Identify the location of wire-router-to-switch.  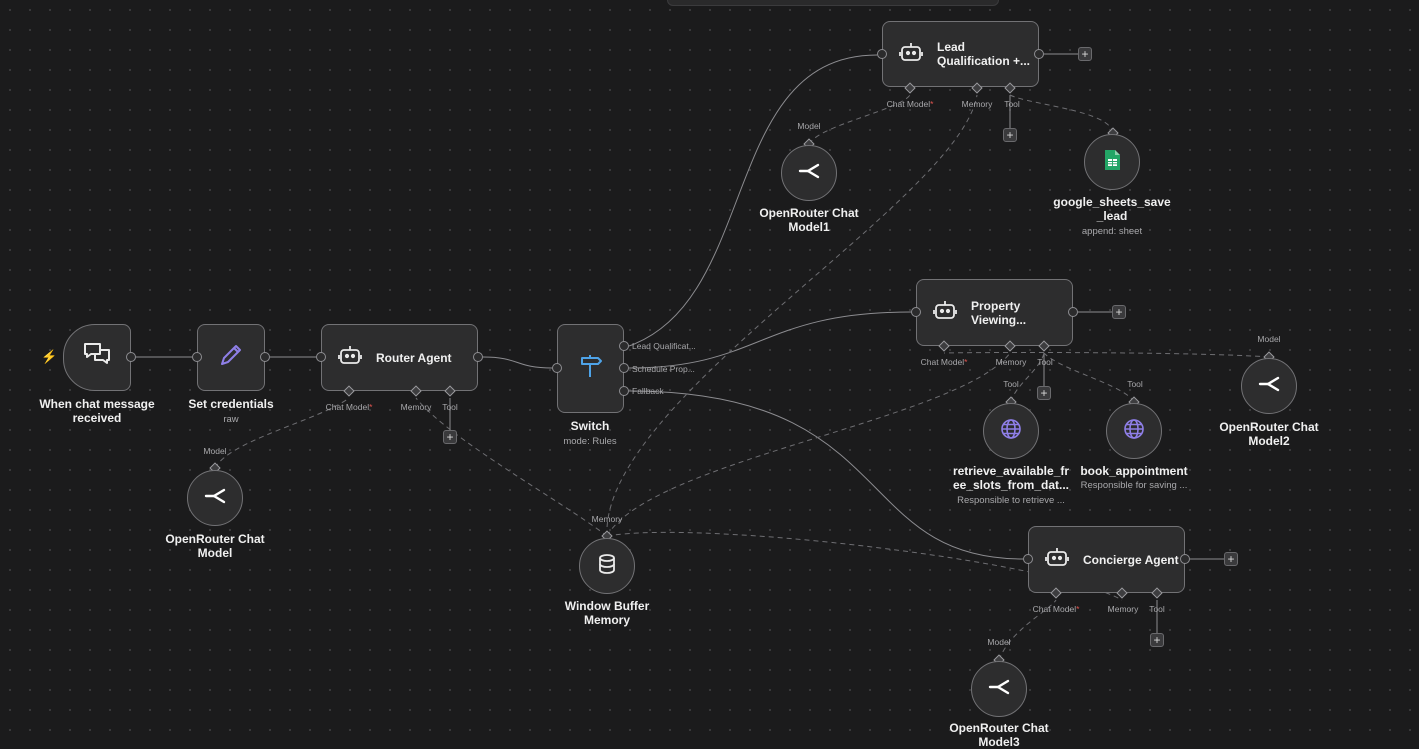
(517, 362).